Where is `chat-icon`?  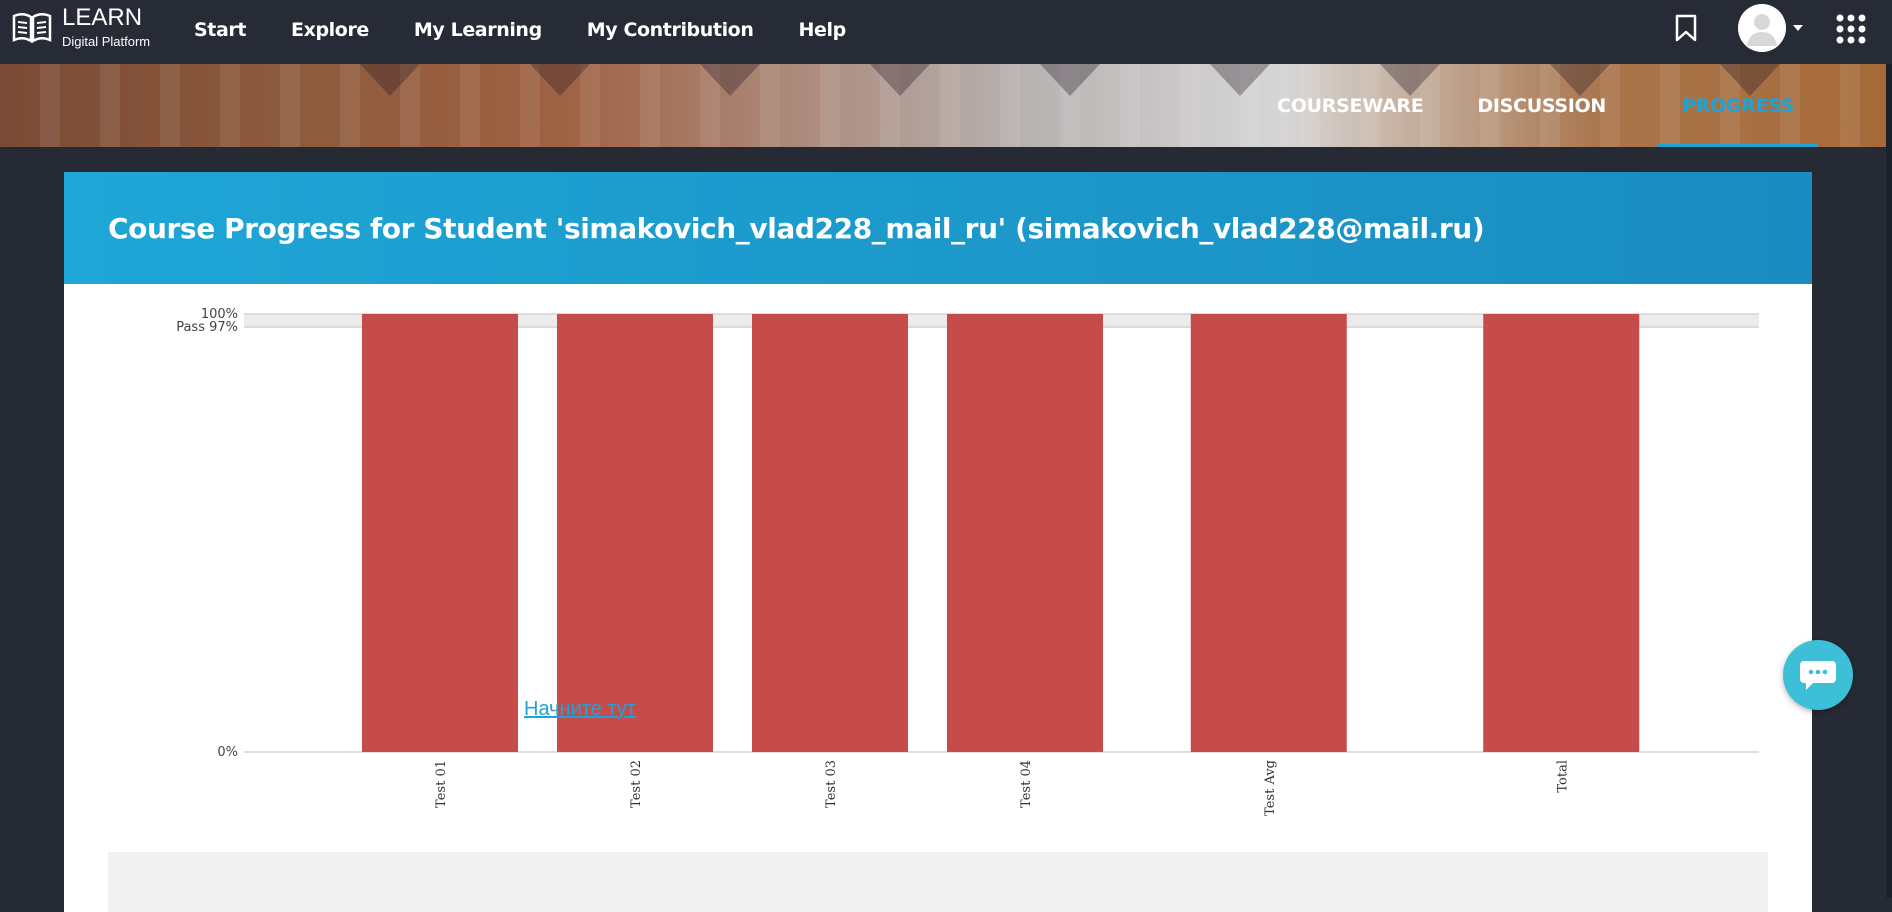 chat-icon is located at coordinates (1818, 675).